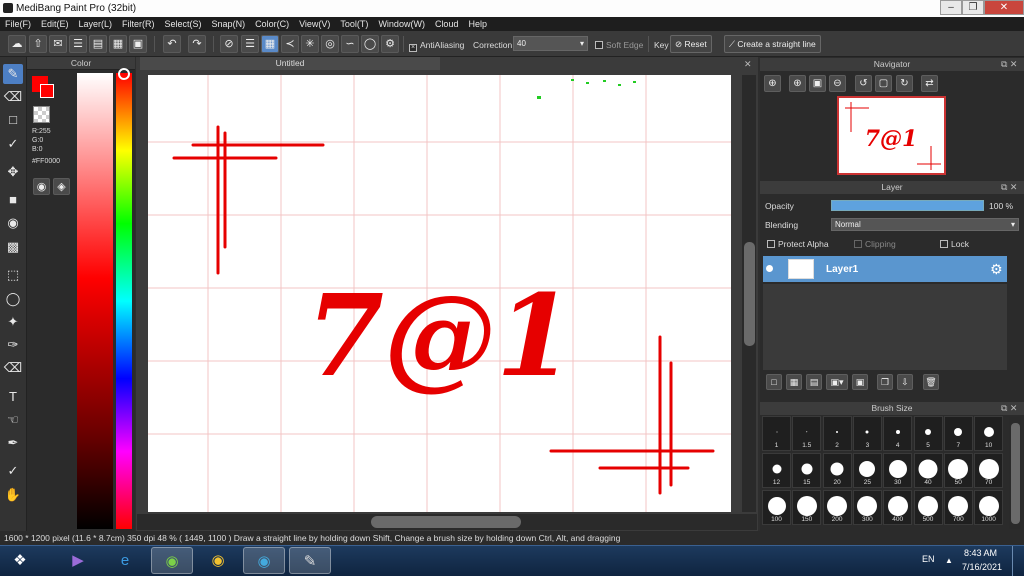 The width and height of the screenshot is (1024, 576). Describe the element at coordinates (95, 301) in the screenshot. I see `saturation-brightness-picker` at that location.